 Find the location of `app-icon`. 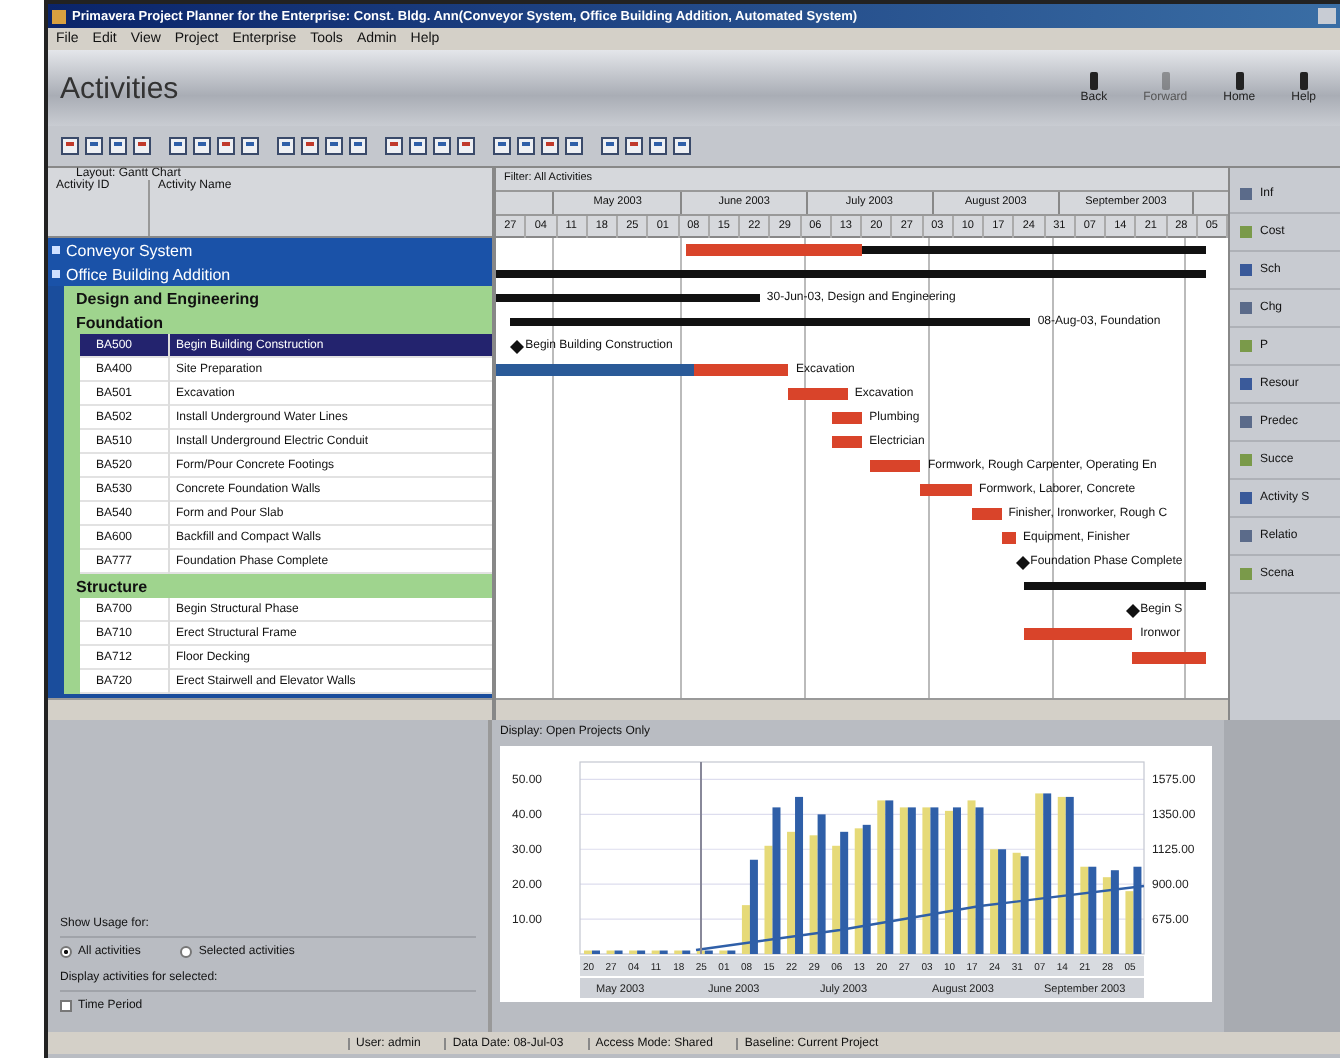

app-icon is located at coordinates (59, 16).